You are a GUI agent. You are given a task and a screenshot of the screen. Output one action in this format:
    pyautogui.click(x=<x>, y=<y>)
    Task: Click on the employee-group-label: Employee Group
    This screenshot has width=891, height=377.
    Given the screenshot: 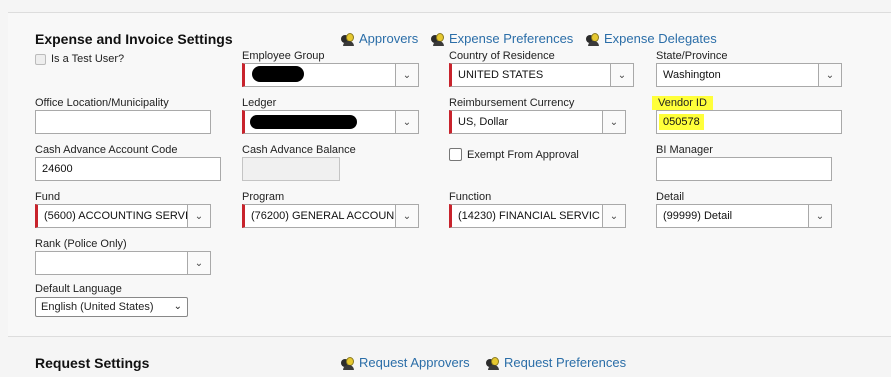 What is the action you would take?
    pyautogui.click(x=283, y=56)
    